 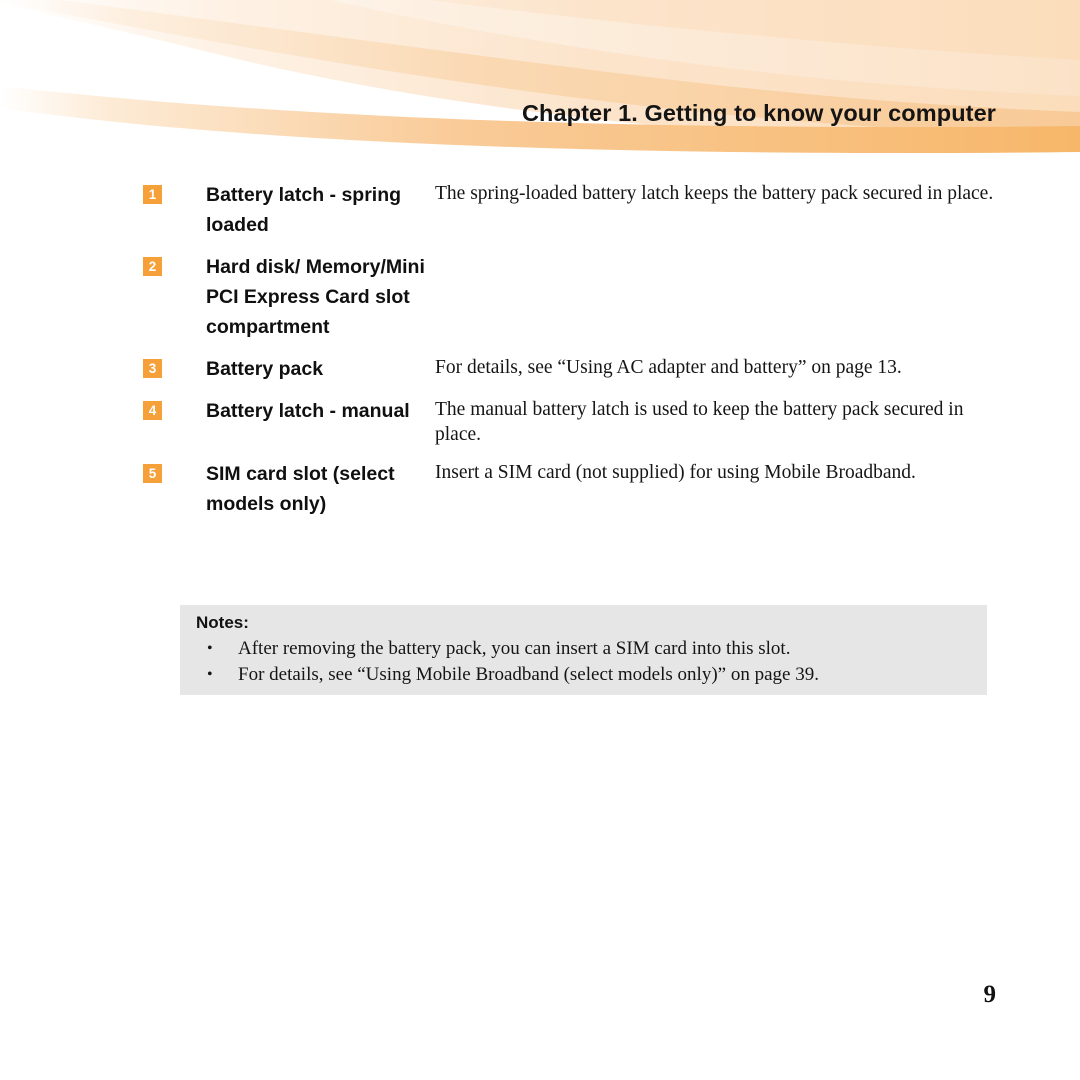 What do you see at coordinates (103, 192) in the screenshot?
I see `badge-cell: 1` at bounding box center [103, 192].